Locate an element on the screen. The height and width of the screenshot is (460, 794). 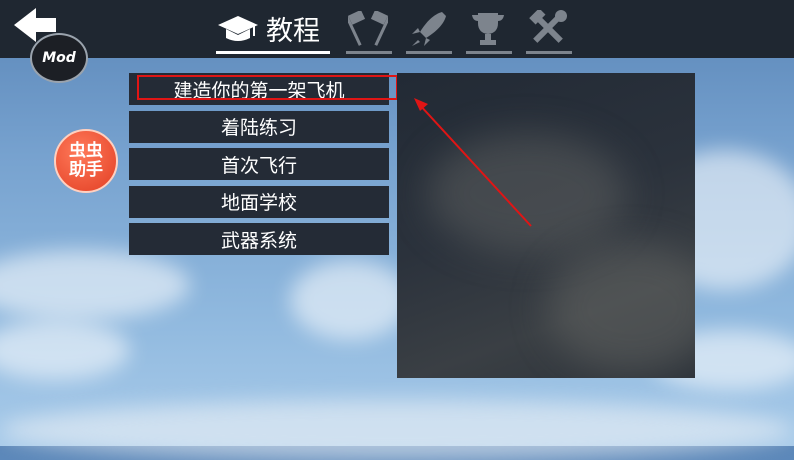
menu-item-landing-practice: 着陆练习 is located at coordinates (259, 126).